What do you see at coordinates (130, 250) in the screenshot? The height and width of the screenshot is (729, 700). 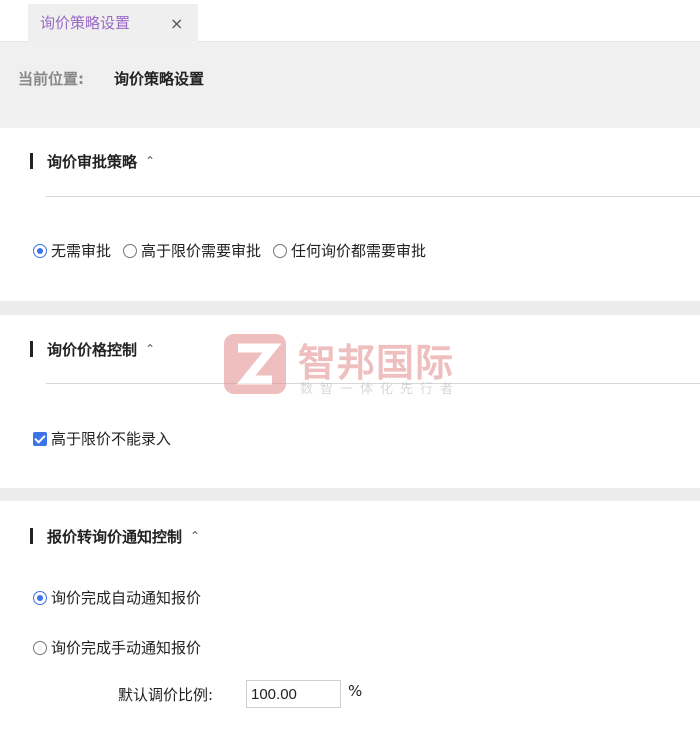 I see `radio-above-limit-approval` at bounding box center [130, 250].